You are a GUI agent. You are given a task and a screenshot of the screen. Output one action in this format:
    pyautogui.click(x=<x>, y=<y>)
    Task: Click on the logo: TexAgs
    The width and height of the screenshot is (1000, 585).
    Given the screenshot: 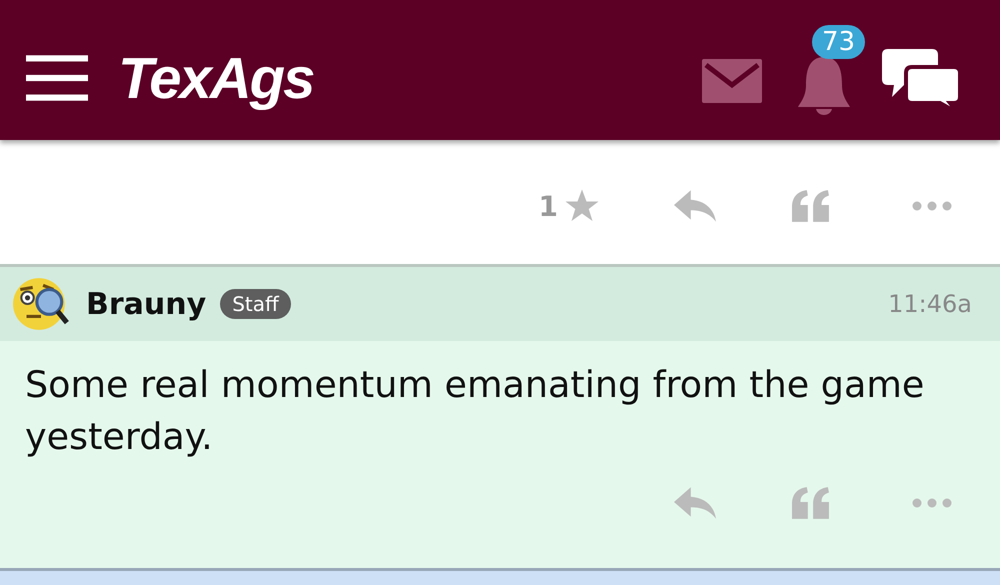 What is the action you would take?
    pyautogui.click(x=216, y=78)
    